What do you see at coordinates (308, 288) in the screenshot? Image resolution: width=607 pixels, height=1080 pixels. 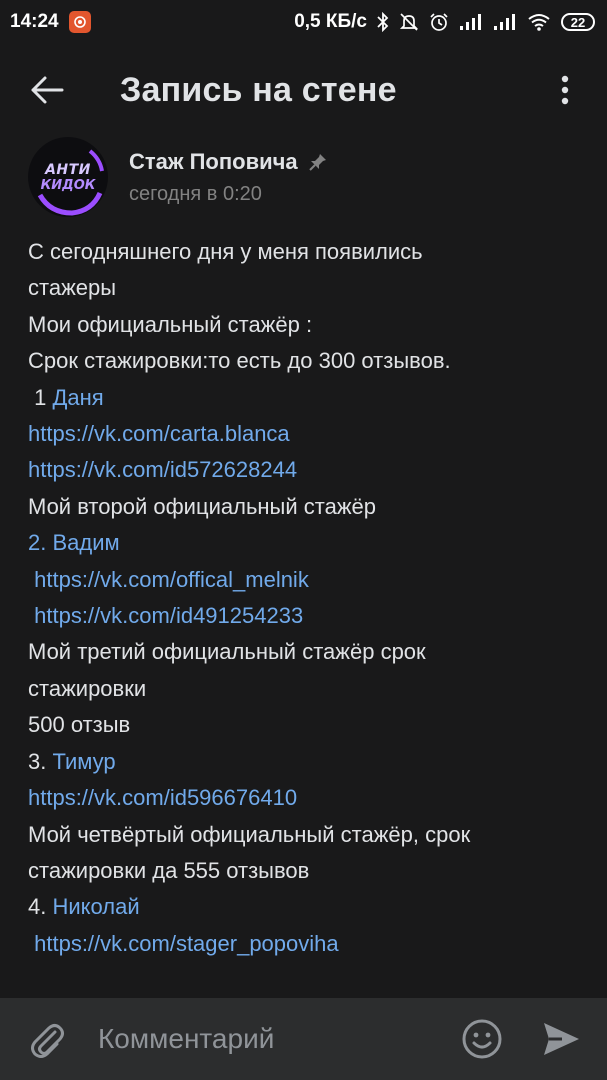 I see `post-line: стажеры` at bounding box center [308, 288].